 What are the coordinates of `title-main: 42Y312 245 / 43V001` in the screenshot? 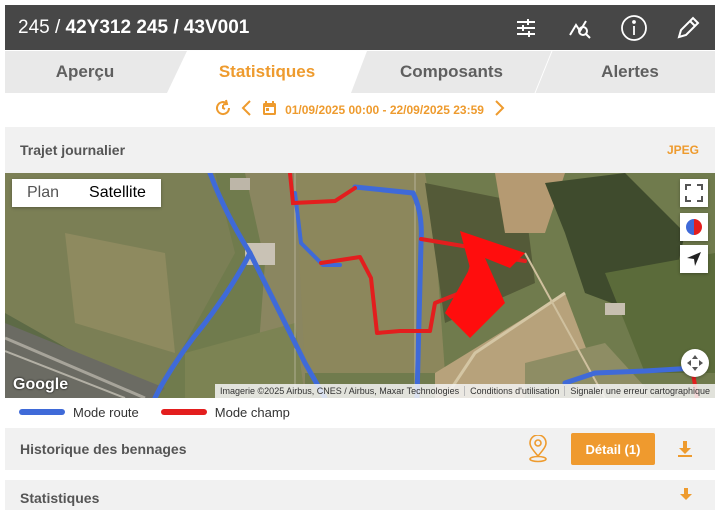 It's located at (157, 27).